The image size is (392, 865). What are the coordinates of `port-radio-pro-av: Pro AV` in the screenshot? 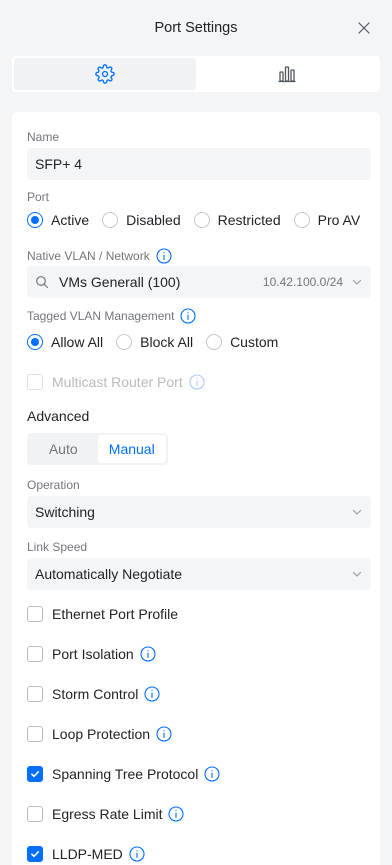 It's located at (326, 220).